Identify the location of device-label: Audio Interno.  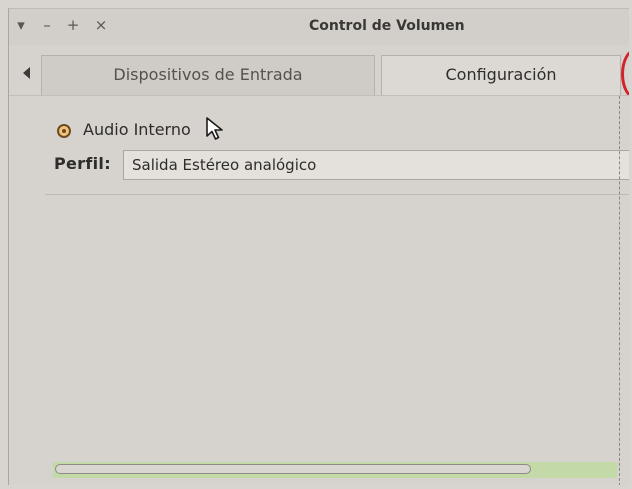
(137, 129).